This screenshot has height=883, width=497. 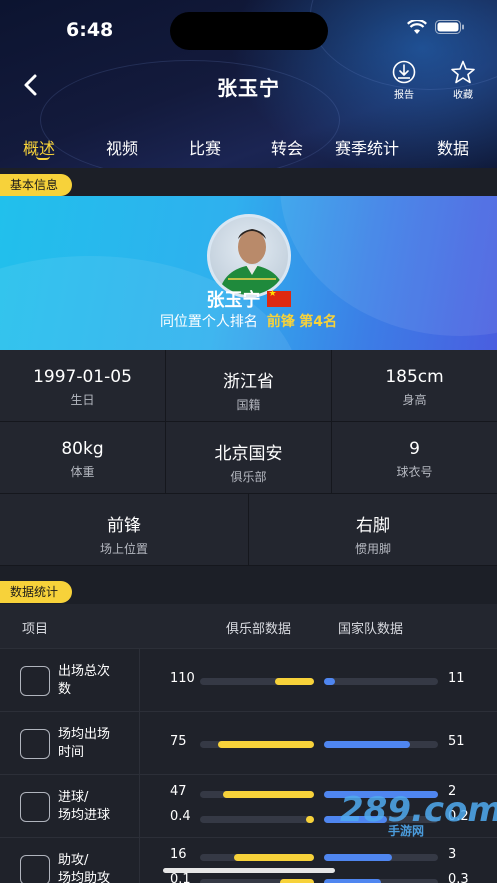 What do you see at coordinates (205, 147) in the screenshot?
I see `tab-matches: 比赛` at bounding box center [205, 147].